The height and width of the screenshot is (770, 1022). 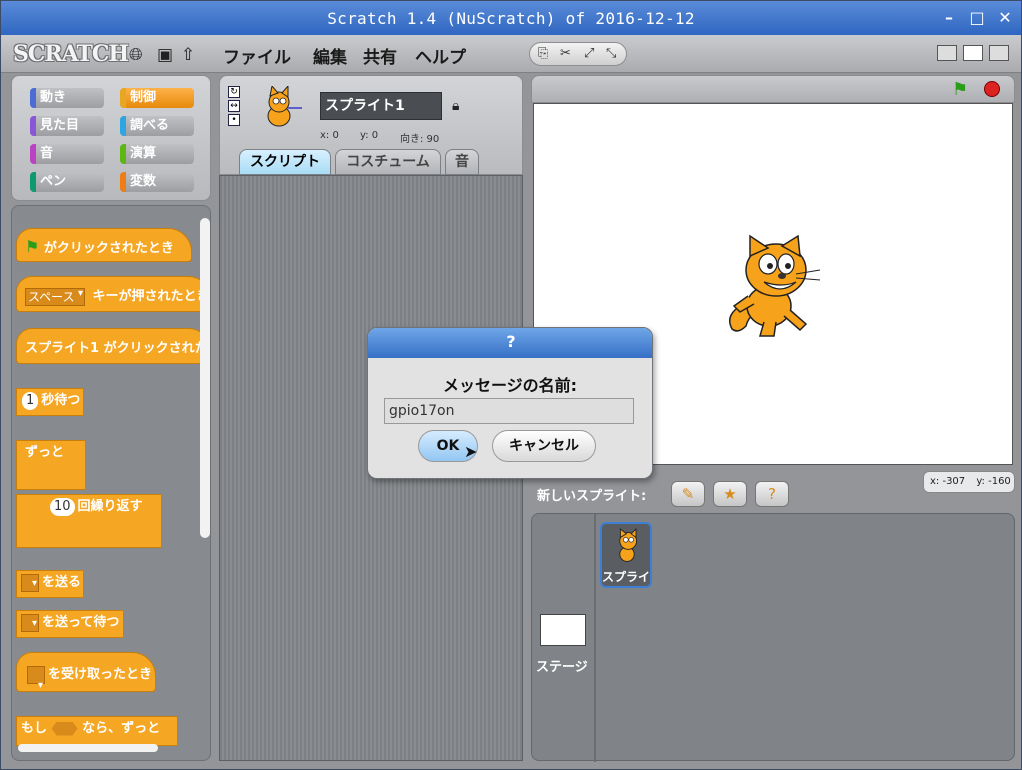 I want to click on sprite-thumbnail: スプライト1, so click(x=626, y=555).